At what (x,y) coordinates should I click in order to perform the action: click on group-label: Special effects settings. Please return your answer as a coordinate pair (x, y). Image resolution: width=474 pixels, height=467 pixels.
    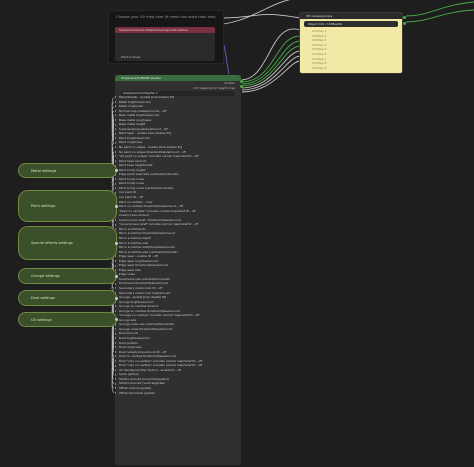
    Looking at the image, I should click on (52, 243).